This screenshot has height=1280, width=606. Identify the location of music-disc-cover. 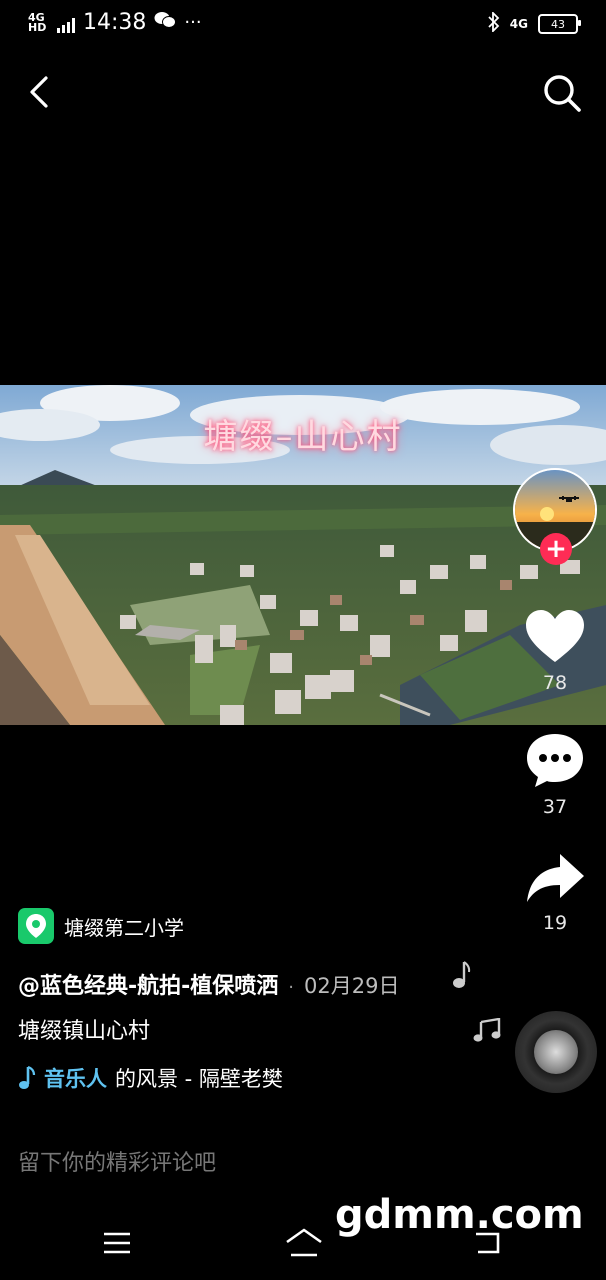
(556, 1052).